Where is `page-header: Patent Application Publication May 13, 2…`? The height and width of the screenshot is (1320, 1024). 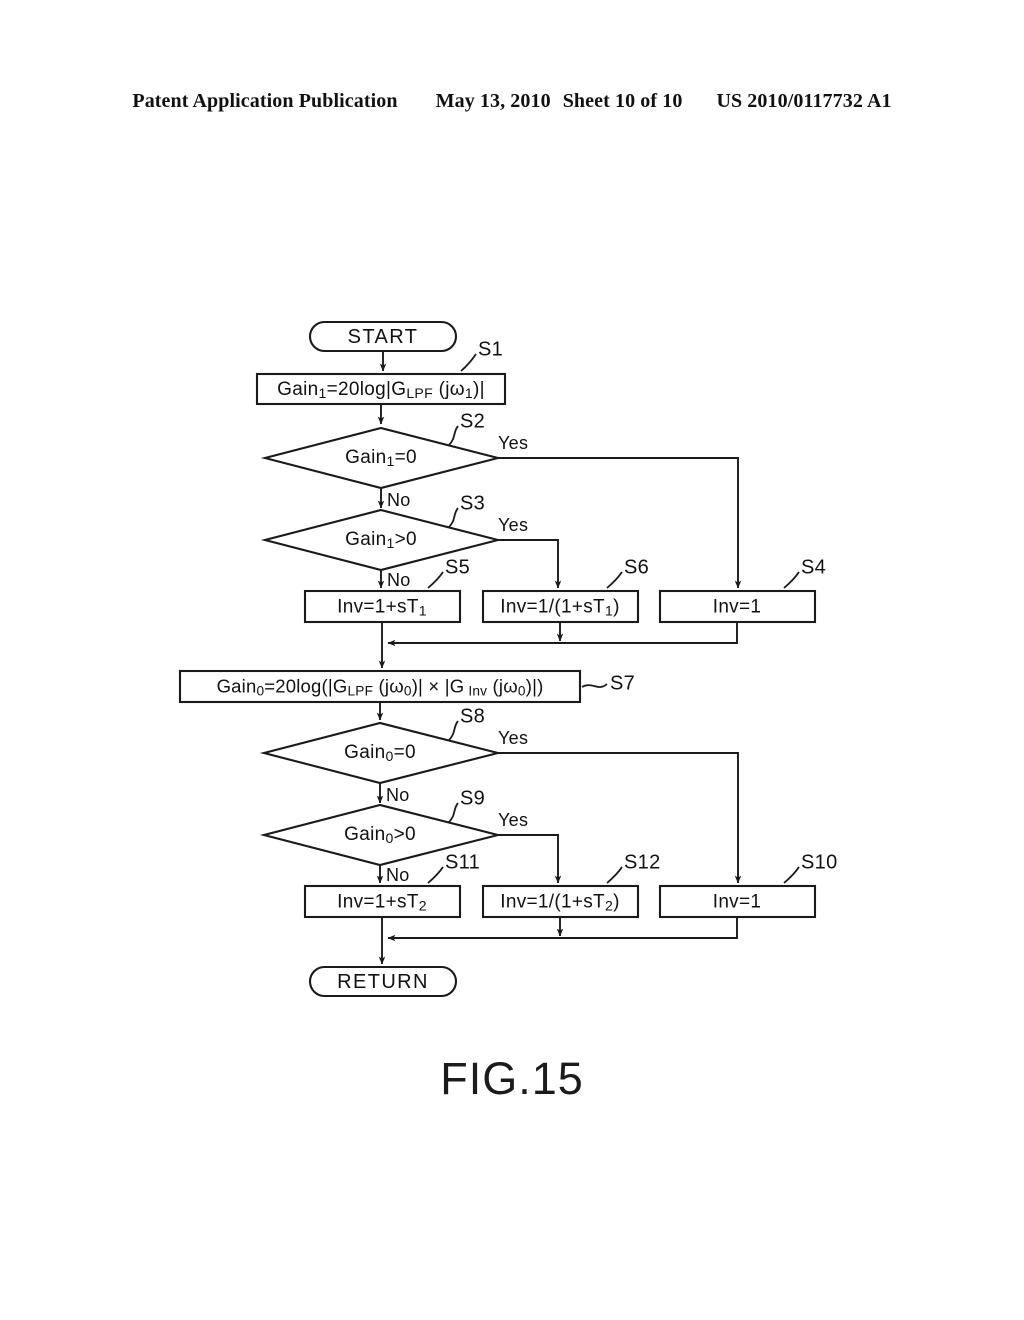
page-header: Patent Application Publication May 13, 2… is located at coordinates (512, 101).